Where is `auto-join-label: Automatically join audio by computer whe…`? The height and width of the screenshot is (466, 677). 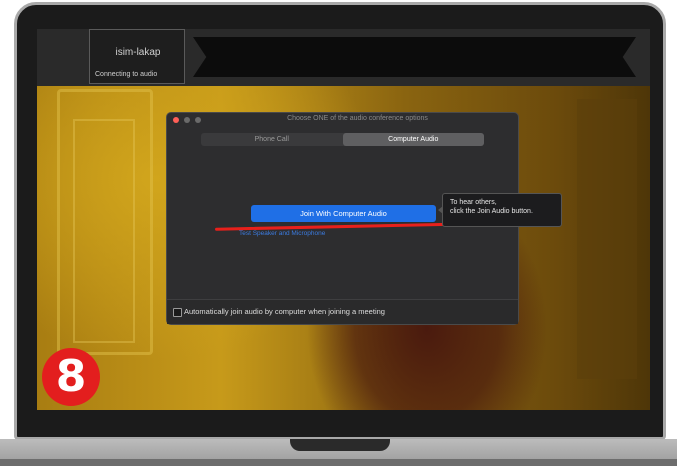
auto-join-label: Automatically join audio by computer whe… is located at coordinates (284, 311).